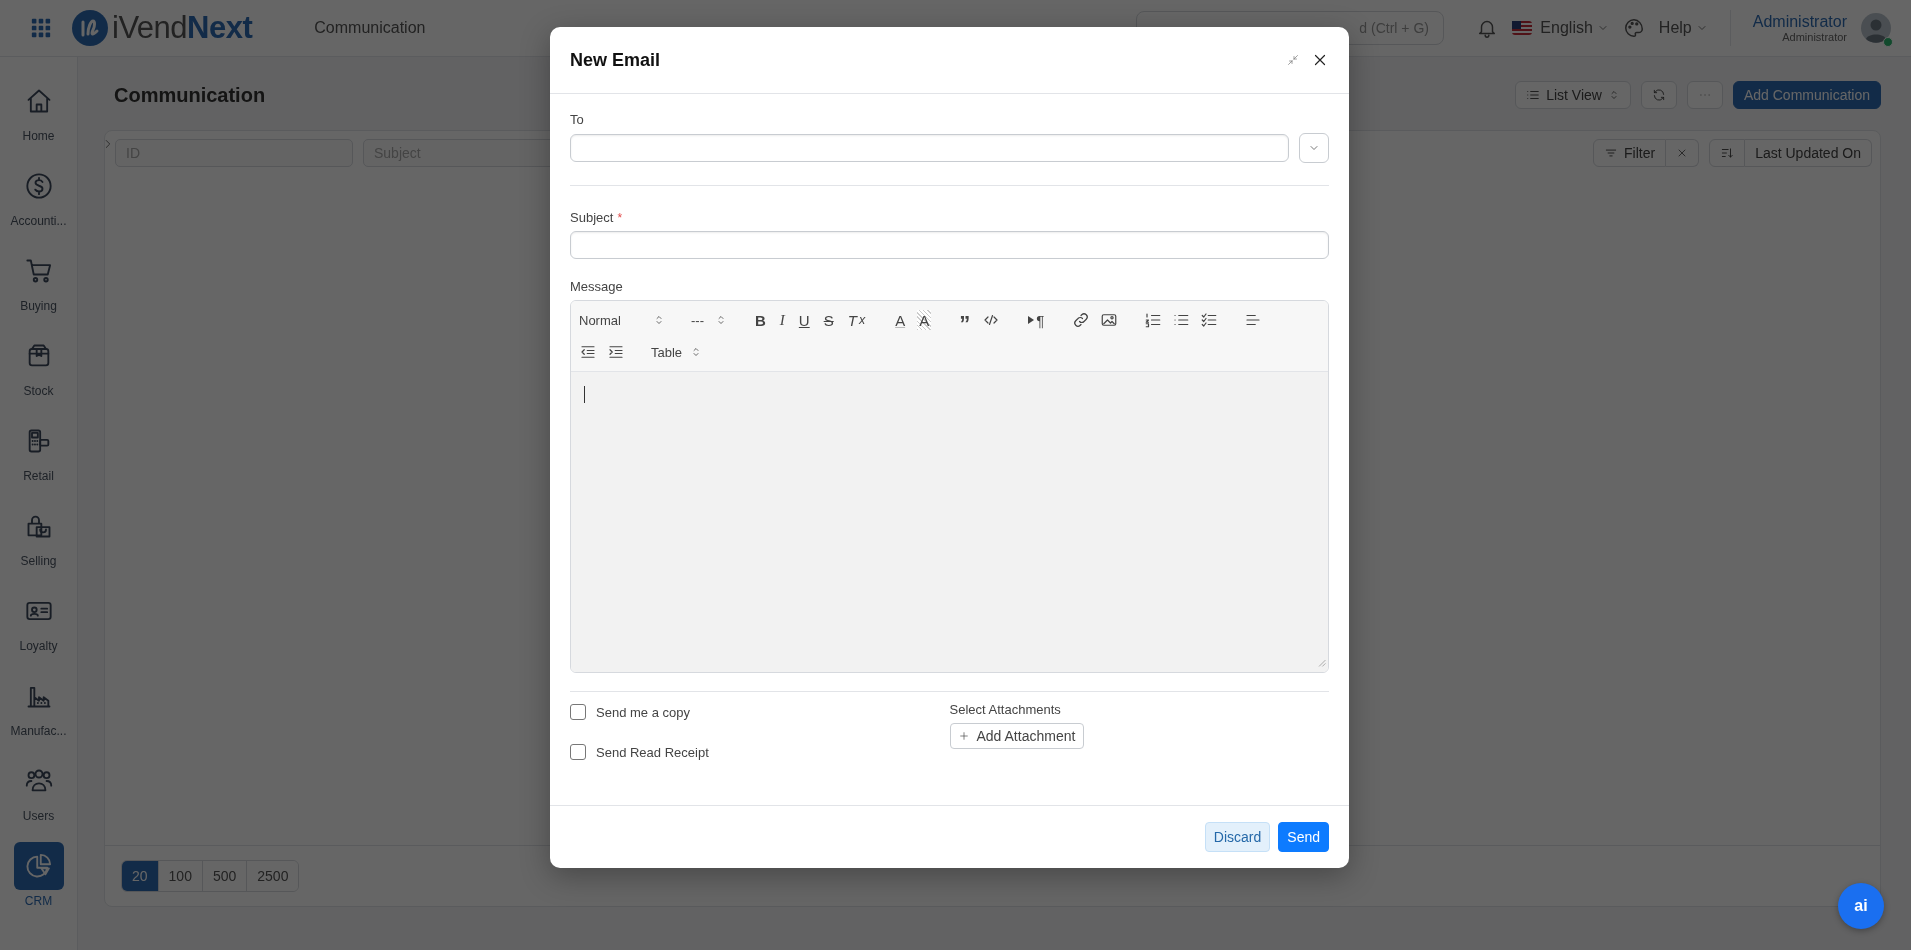 This screenshot has height=950, width=1911. What do you see at coordinates (828, 320) in the screenshot?
I see `strikethrough-button: S` at bounding box center [828, 320].